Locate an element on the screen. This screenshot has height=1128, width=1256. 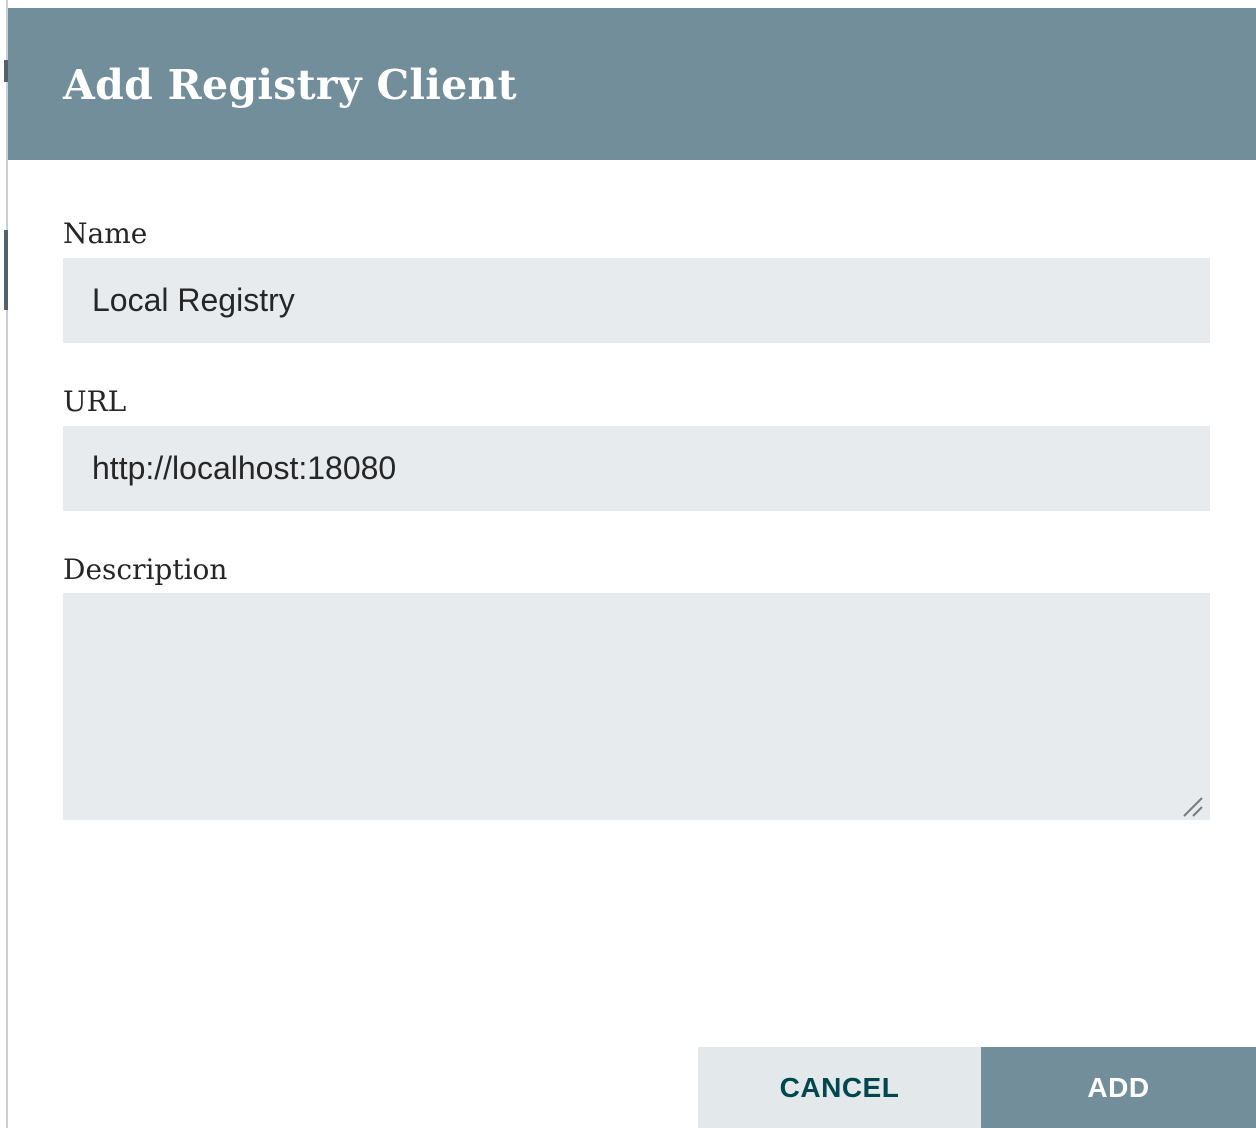
url-input is located at coordinates (636, 468).